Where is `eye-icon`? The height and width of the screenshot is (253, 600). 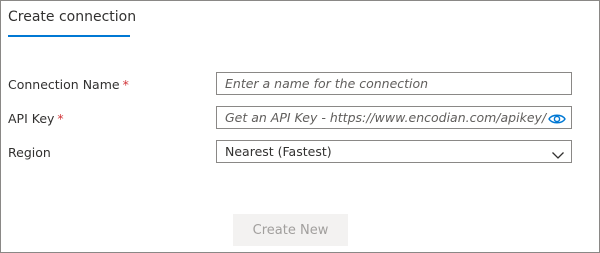
eye-icon is located at coordinates (557, 118).